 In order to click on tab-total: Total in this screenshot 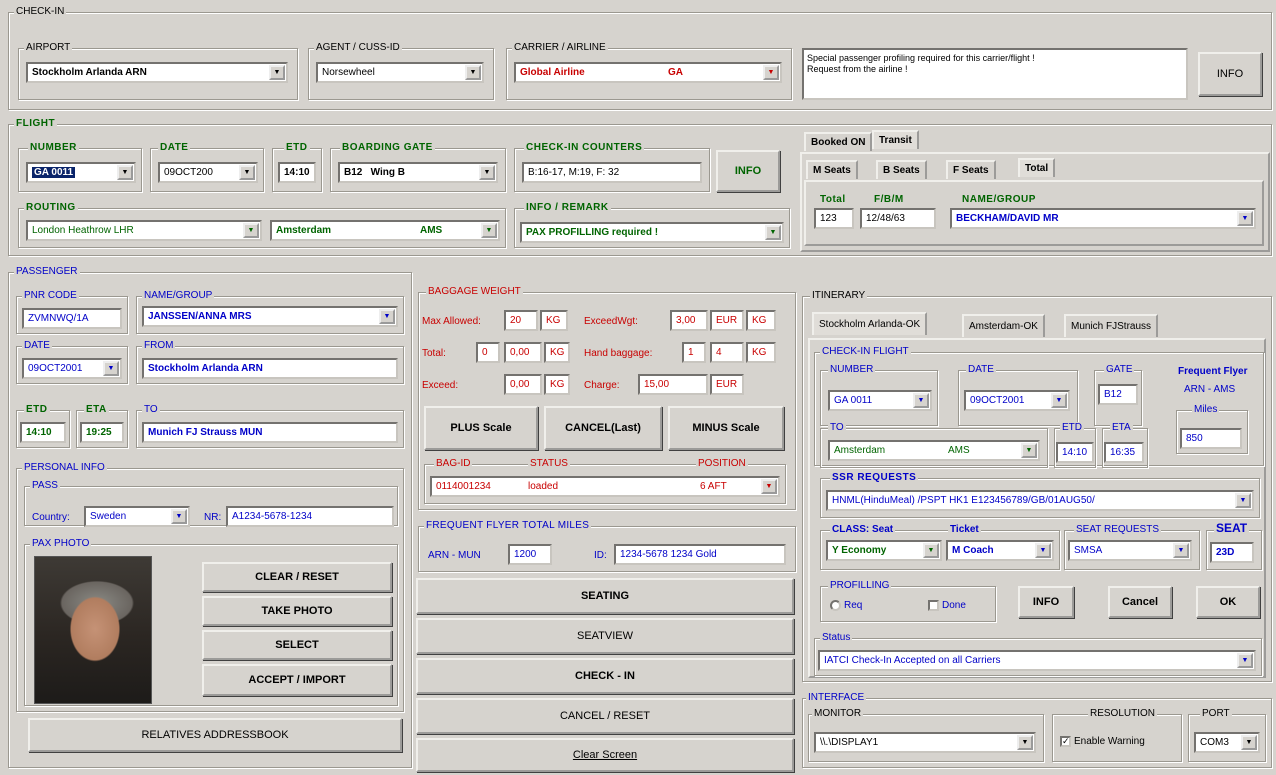, I will do `click(1037, 167)`.